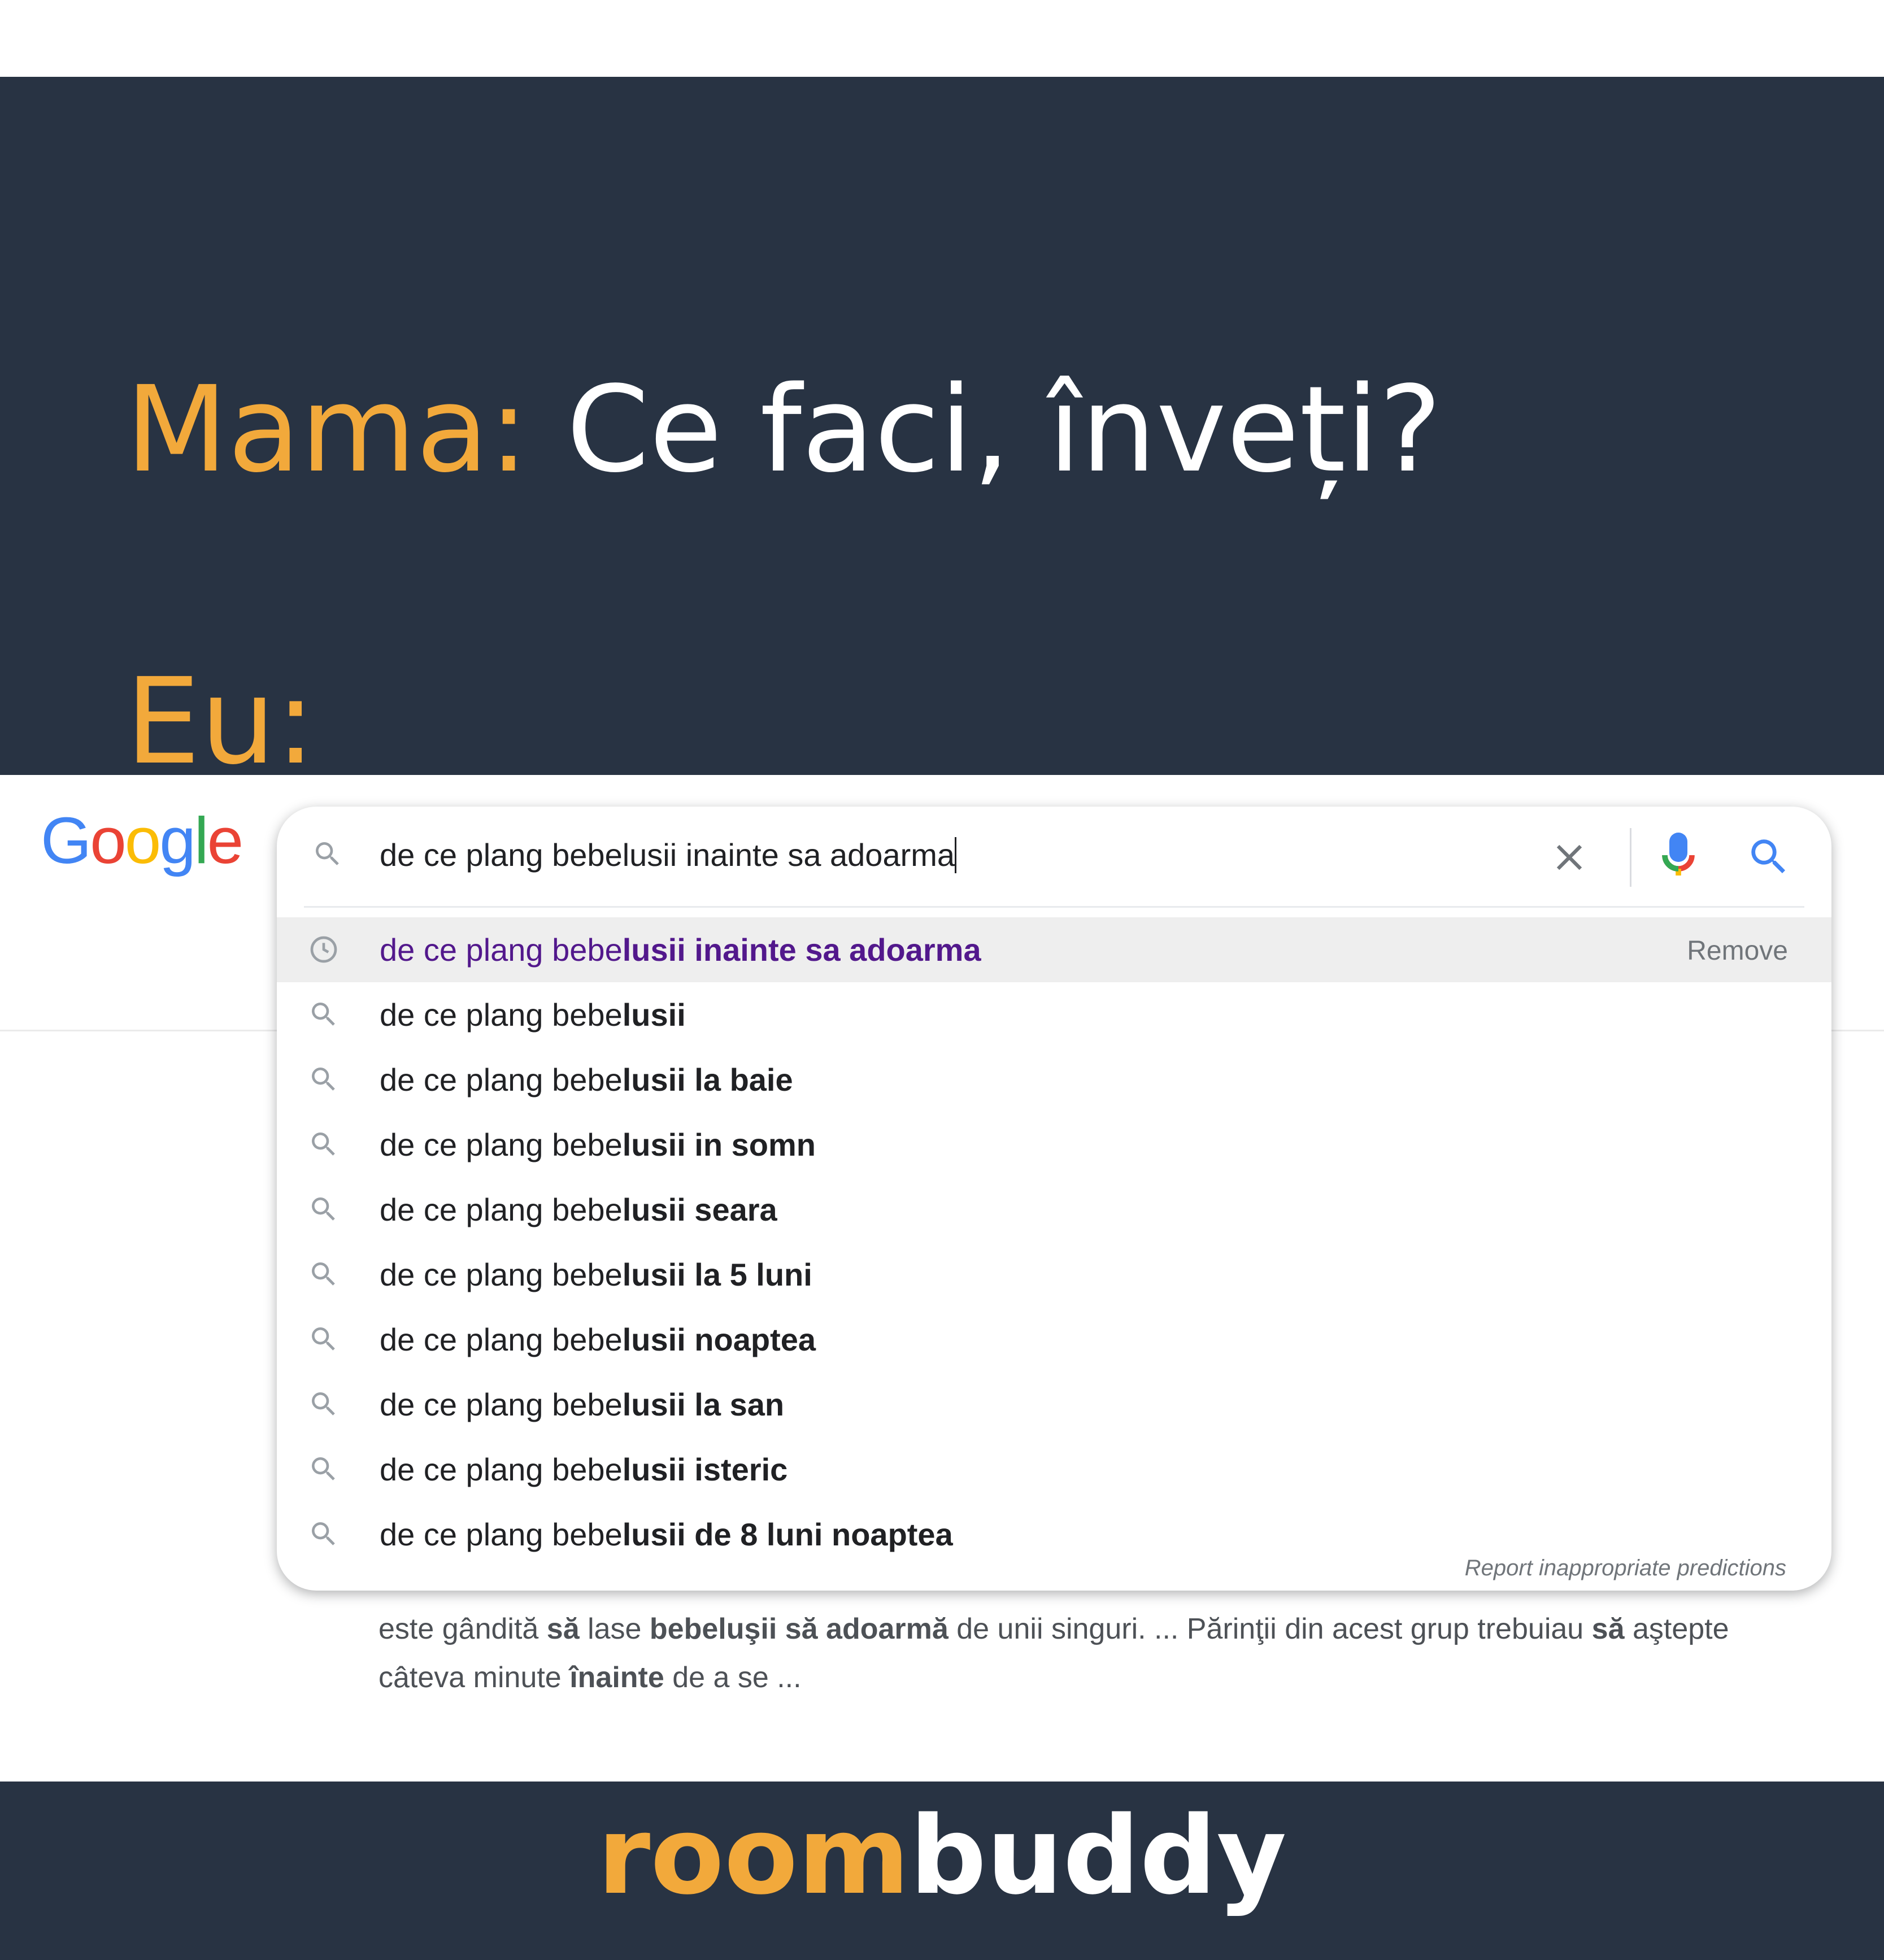 This screenshot has width=1884, height=1960. I want to click on brand-footer: roombuddy, so click(942, 1871).